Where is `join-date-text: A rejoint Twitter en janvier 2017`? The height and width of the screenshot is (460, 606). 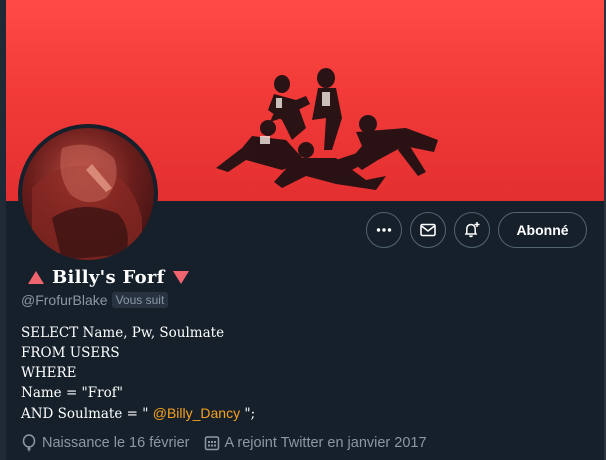 join-date-text: A rejoint Twitter en janvier 2017 is located at coordinates (325, 443).